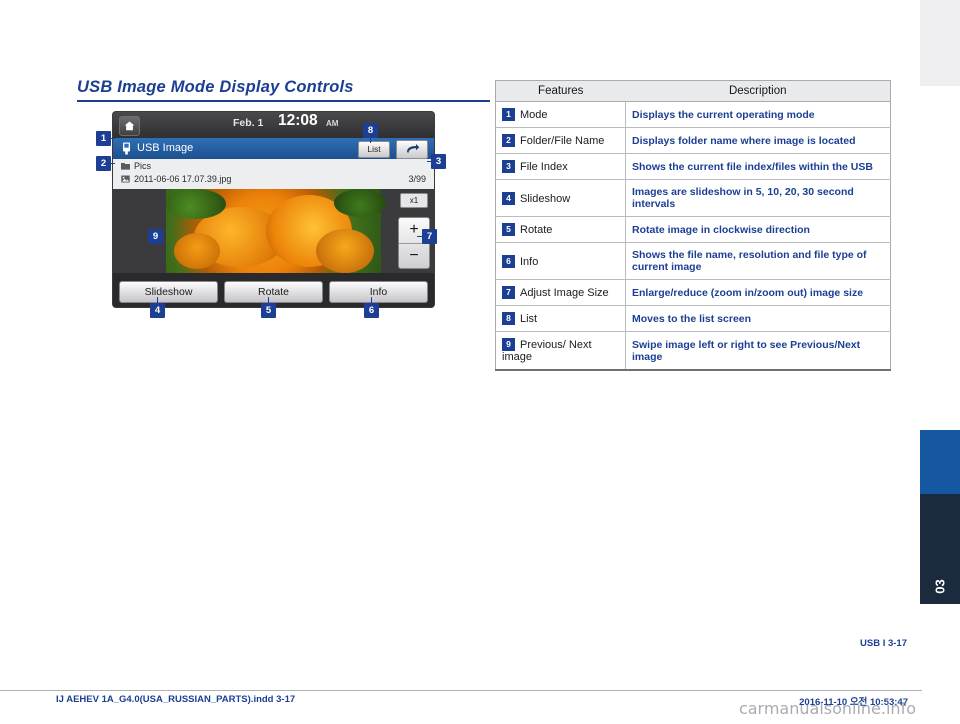 The width and height of the screenshot is (960, 724). What do you see at coordinates (560, 261) in the screenshot?
I see `feature-cell: 6 Info` at bounding box center [560, 261].